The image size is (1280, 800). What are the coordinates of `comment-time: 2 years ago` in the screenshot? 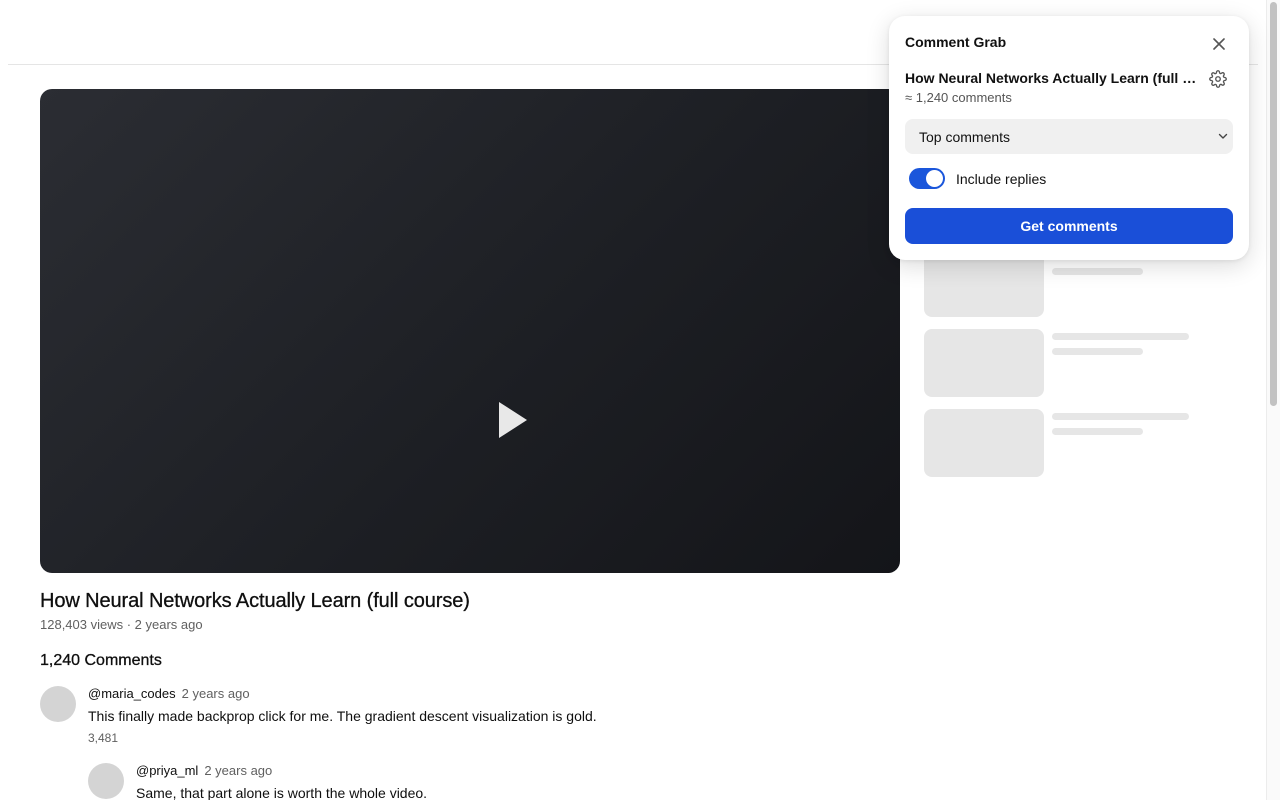 It's located at (216, 693).